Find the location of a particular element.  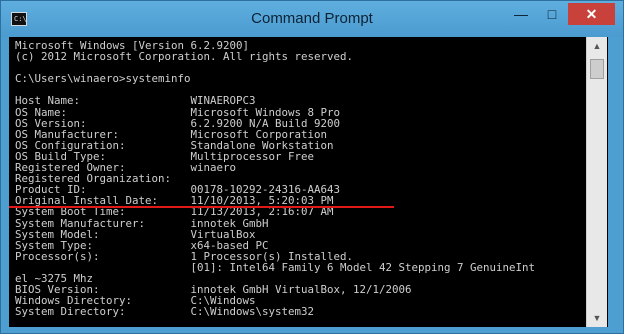

scroll-thumb is located at coordinates (597, 69).